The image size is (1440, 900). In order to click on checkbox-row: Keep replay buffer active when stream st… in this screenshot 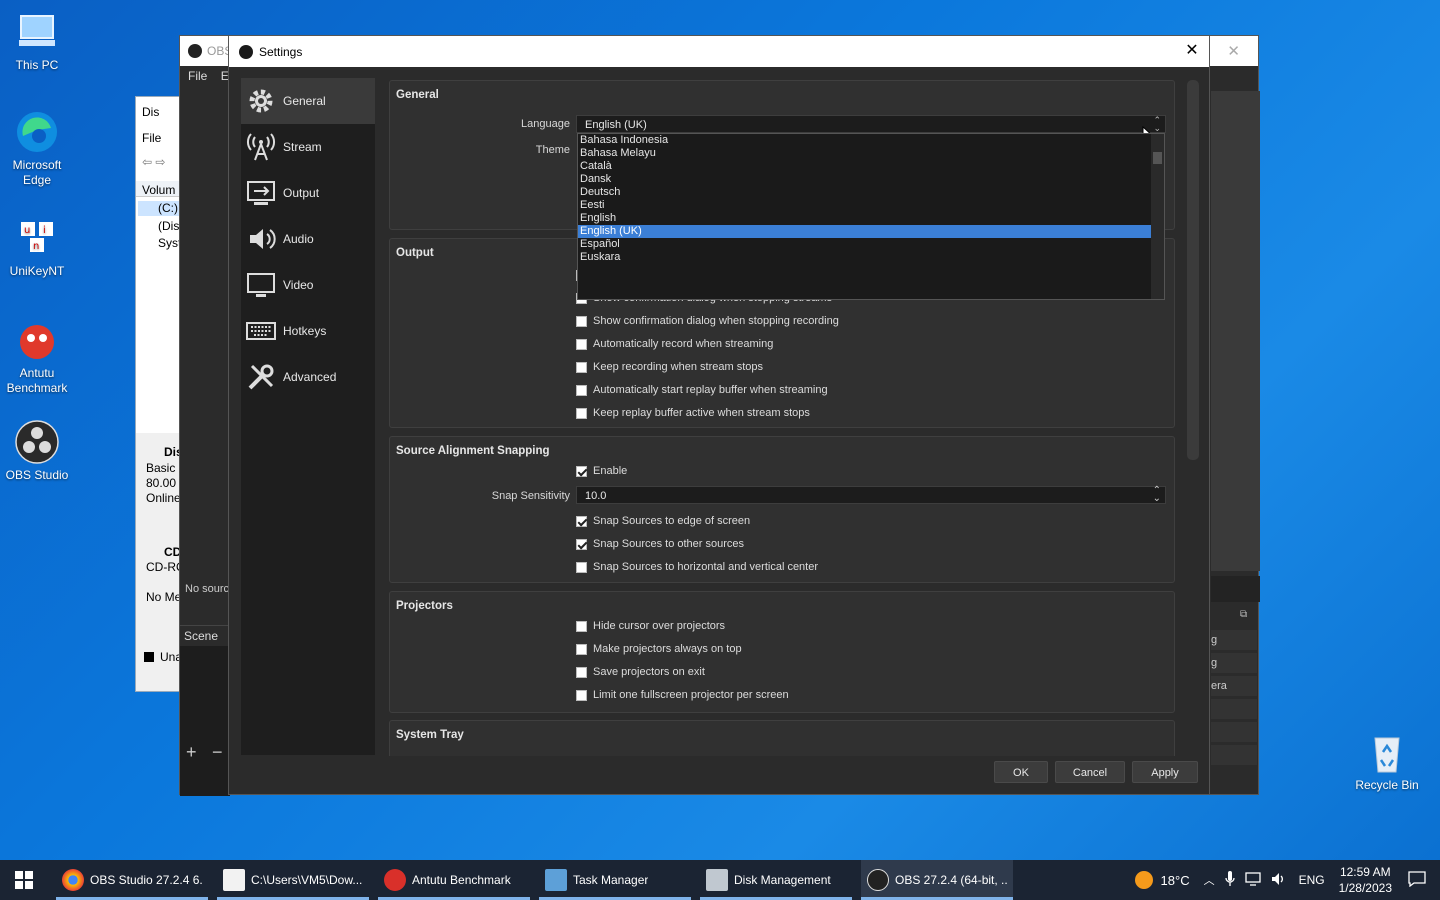, I will do `click(693, 413)`.